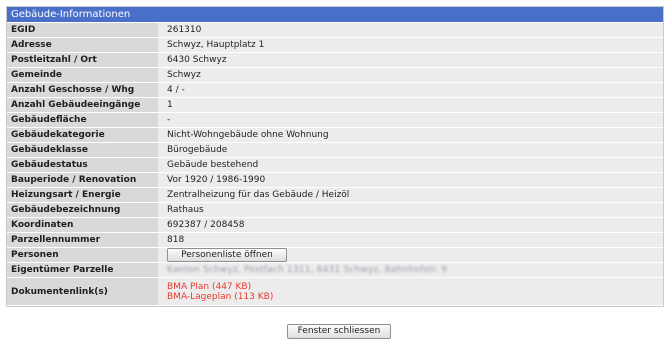  I want to click on row-value: -, so click(410, 120).